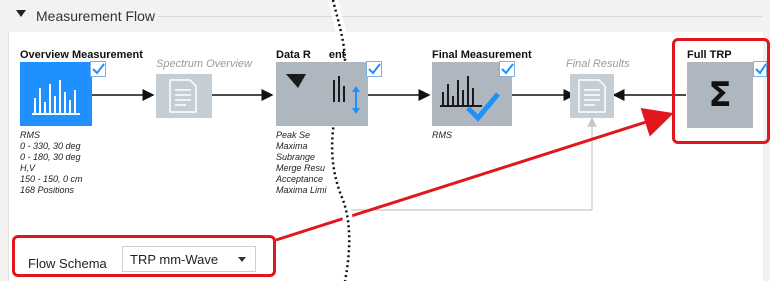 This screenshot has height=281, width=770. What do you see at coordinates (28, 168) in the screenshot?
I see `detail-line: H,V` at bounding box center [28, 168].